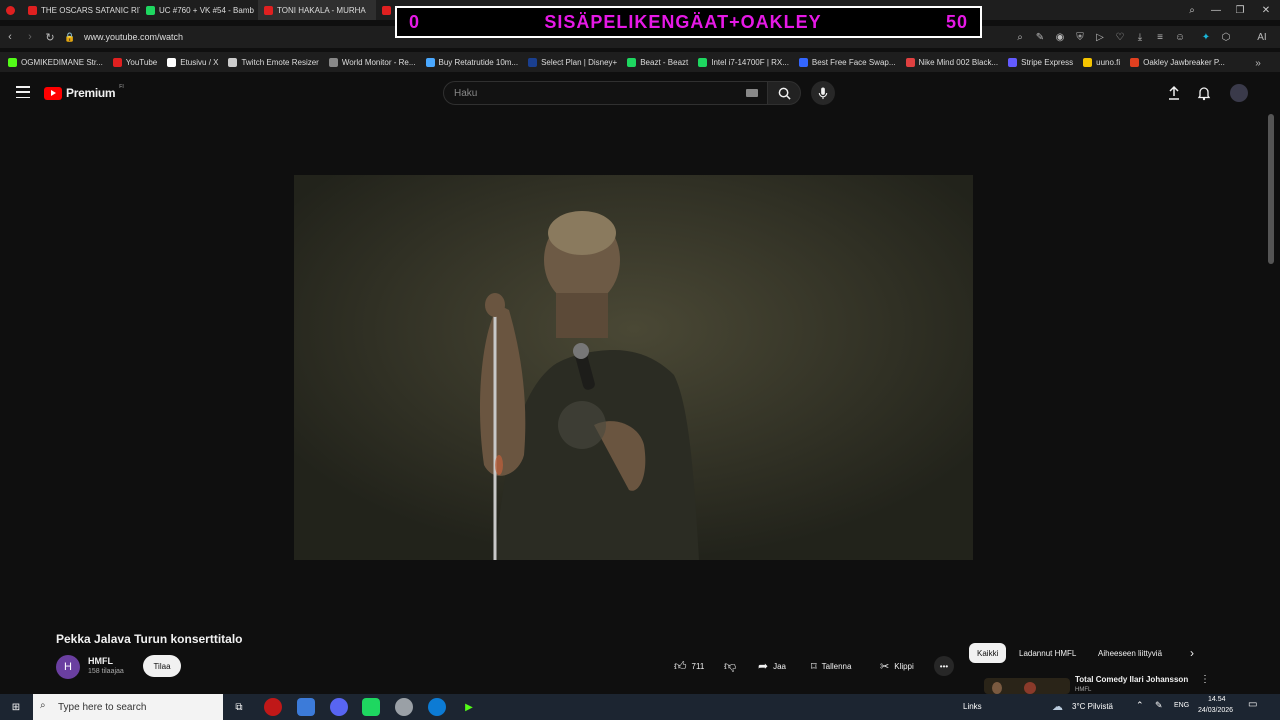 This screenshot has height=720, width=1280. What do you see at coordinates (1027, 686) in the screenshot?
I see `related-thumbnail` at bounding box center [1027, 686].